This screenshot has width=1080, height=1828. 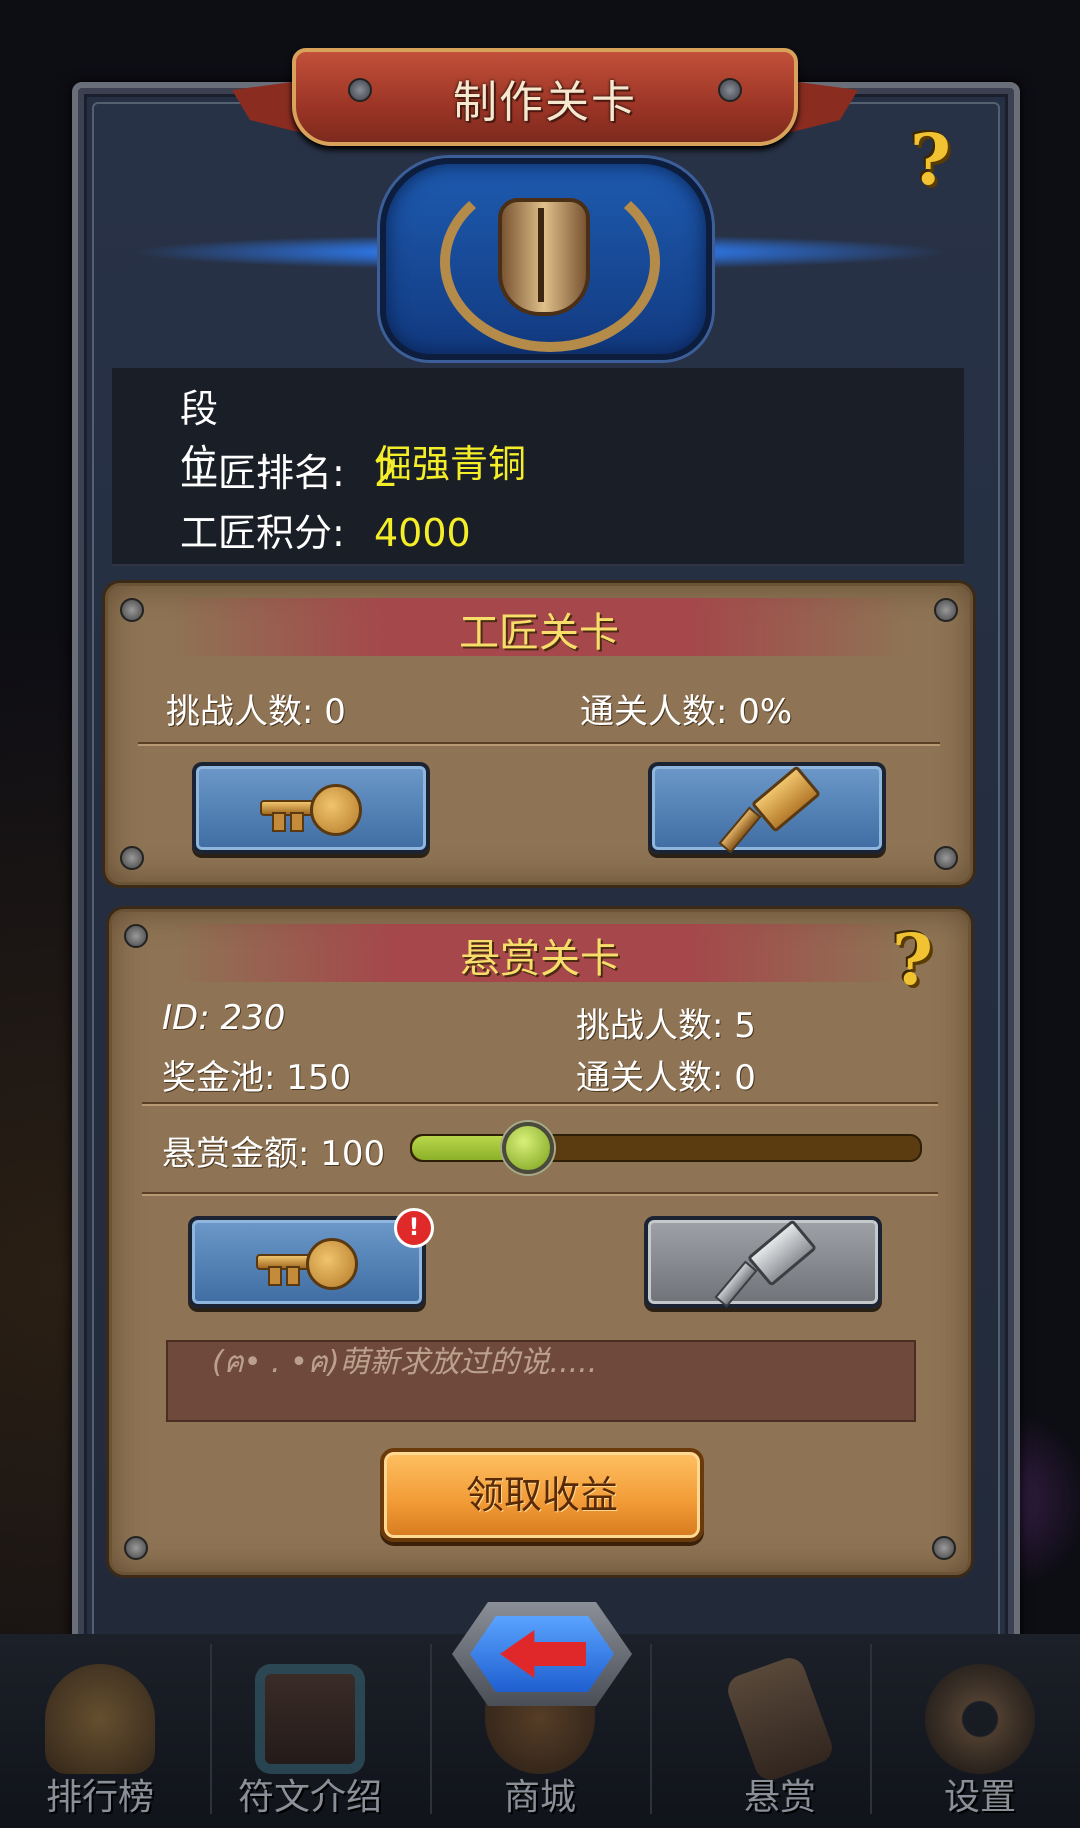 I want to click on rank-row: 工匠排名: 2, so click(x=289, y=469).